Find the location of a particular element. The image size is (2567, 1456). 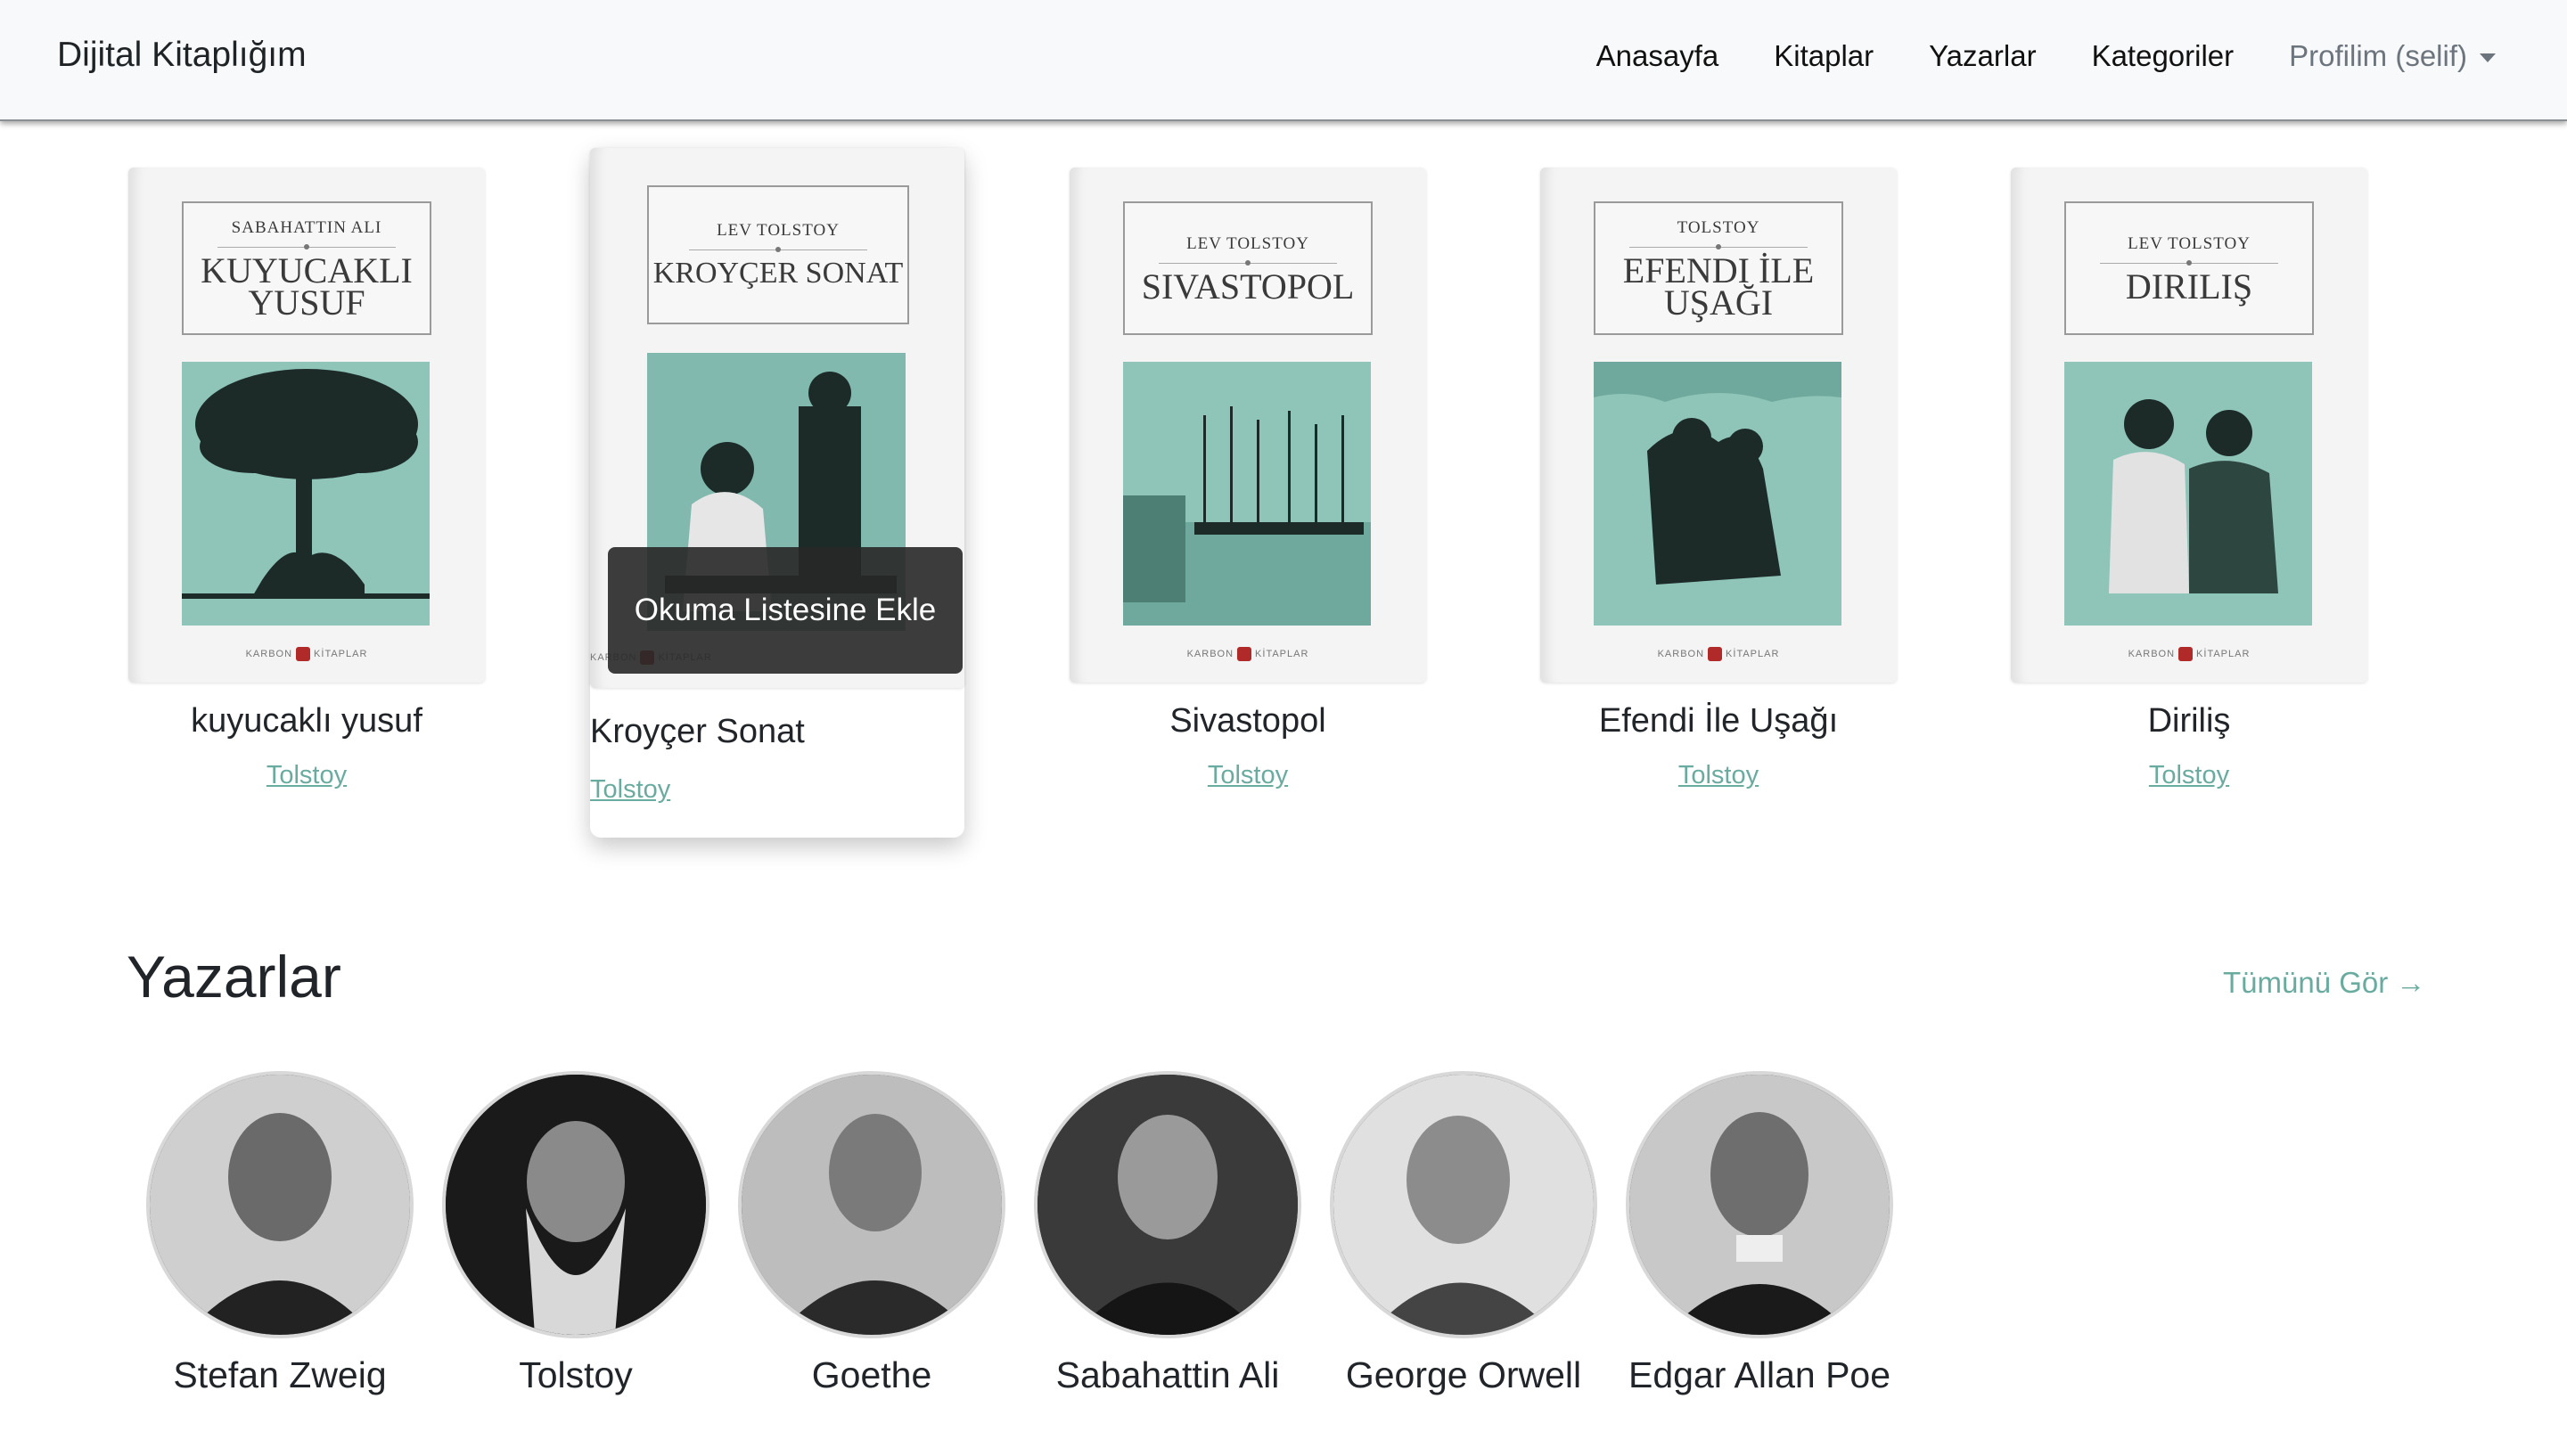

cover-frame: Lev Tolstoy Kroyçer Sonat is located at coordinates (778, 254).